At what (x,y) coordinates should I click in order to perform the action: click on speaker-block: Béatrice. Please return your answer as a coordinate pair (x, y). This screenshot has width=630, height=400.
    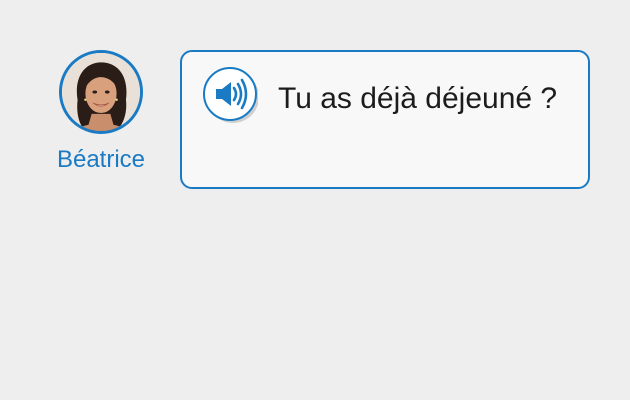
    Looking at the image, I should click on (101, 112).